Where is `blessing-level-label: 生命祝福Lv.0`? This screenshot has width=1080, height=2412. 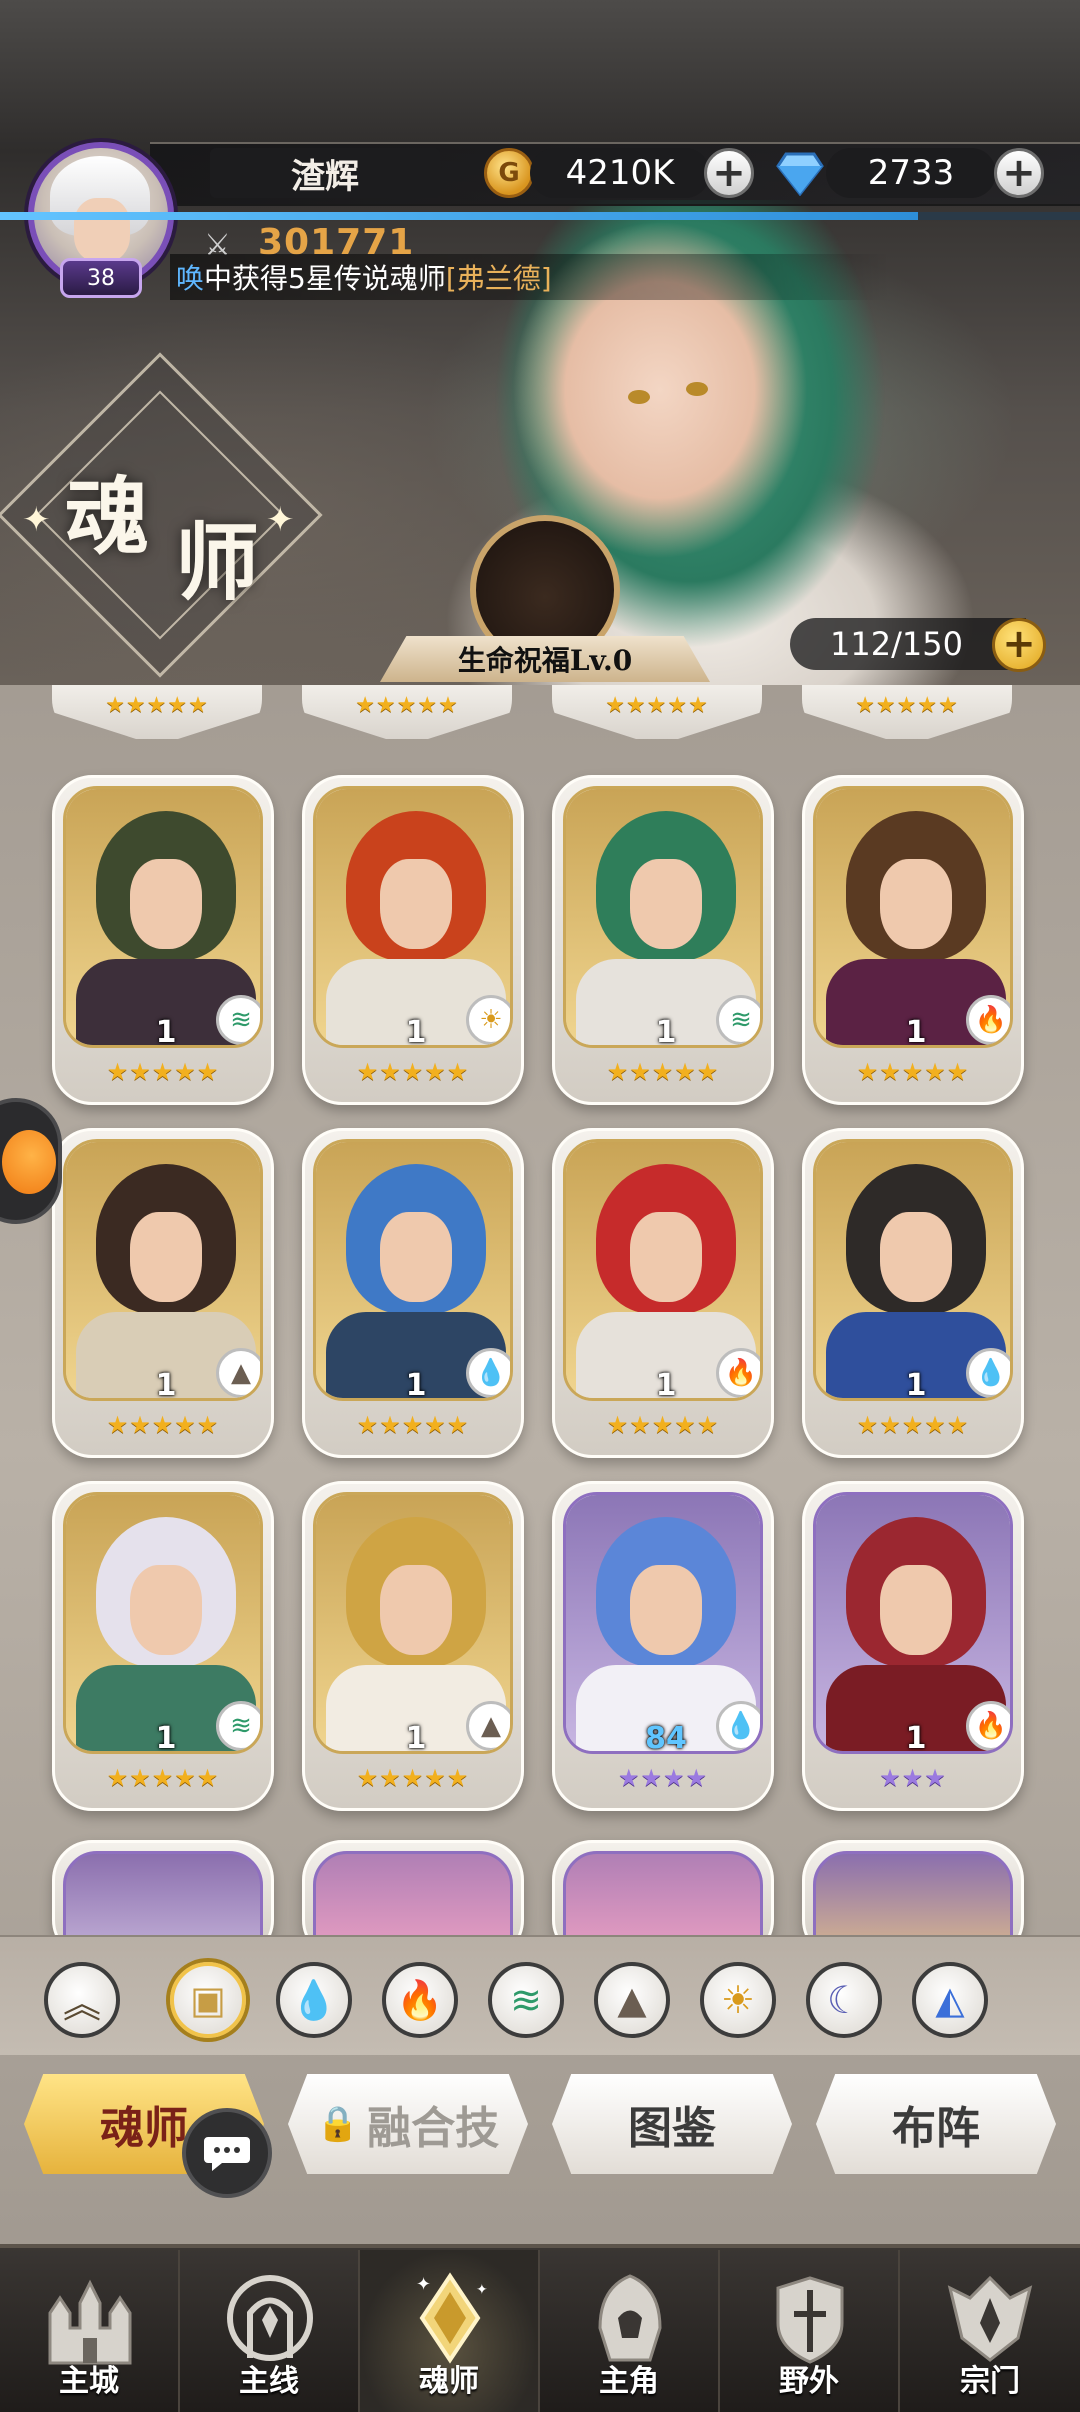
blessing-level-label: 生命祝福Lv.0 is located at coordinates (545, 659).